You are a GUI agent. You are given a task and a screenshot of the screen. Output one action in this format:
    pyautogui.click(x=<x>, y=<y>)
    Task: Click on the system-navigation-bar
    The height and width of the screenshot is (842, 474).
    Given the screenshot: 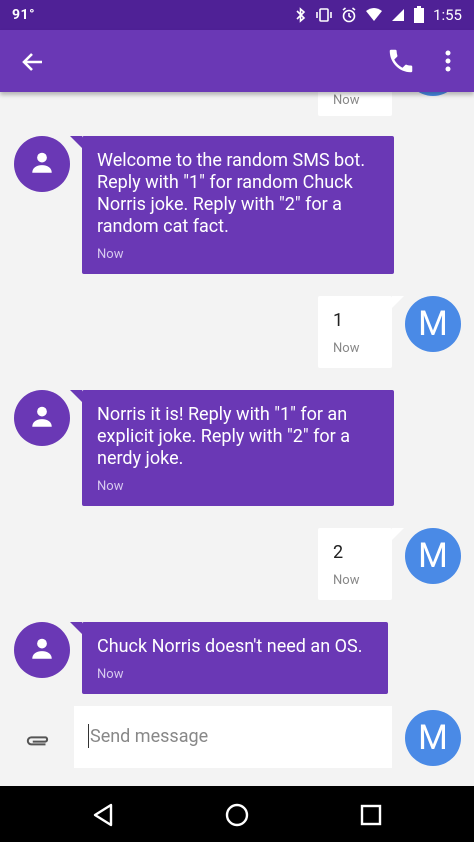 What is the action you would take?
    pyautogui.click(x=237, y=814)
    